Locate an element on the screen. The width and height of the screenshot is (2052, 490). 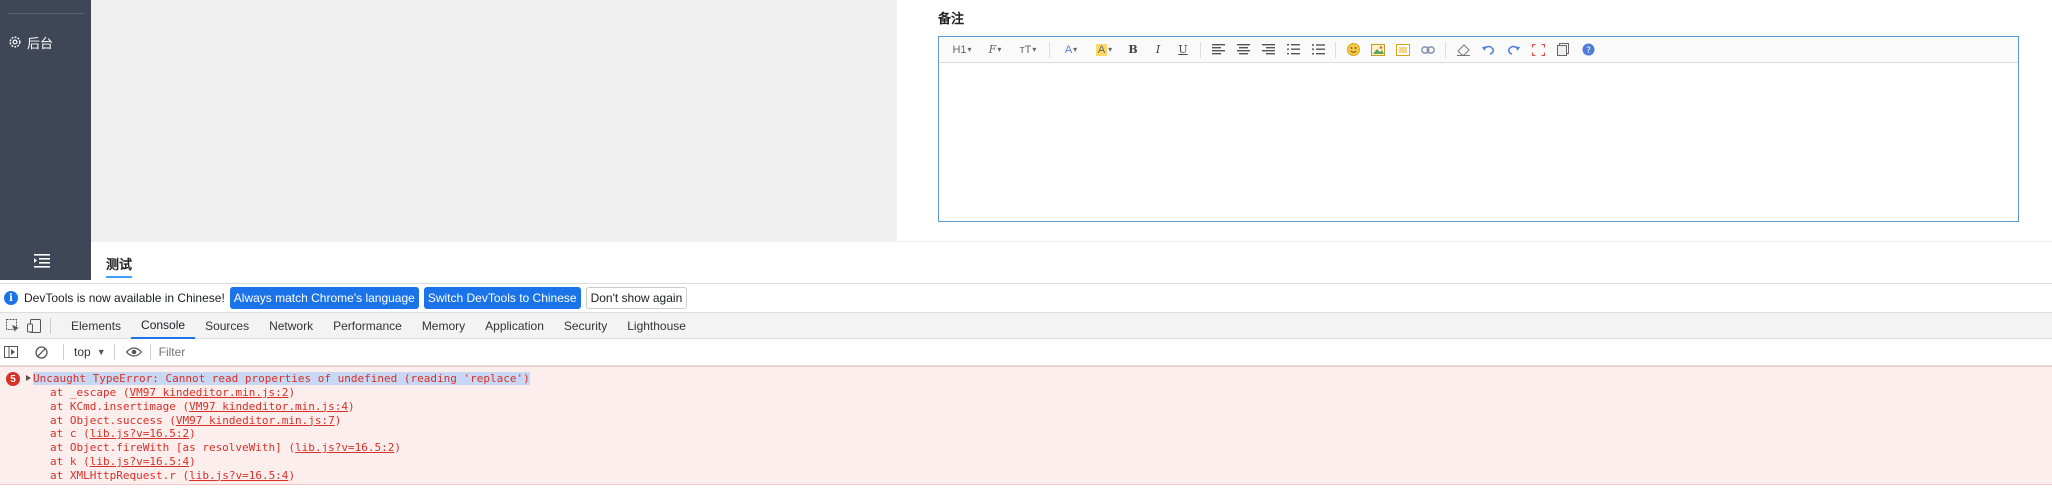
sidebar-divider is located at coordinates (46, 13).